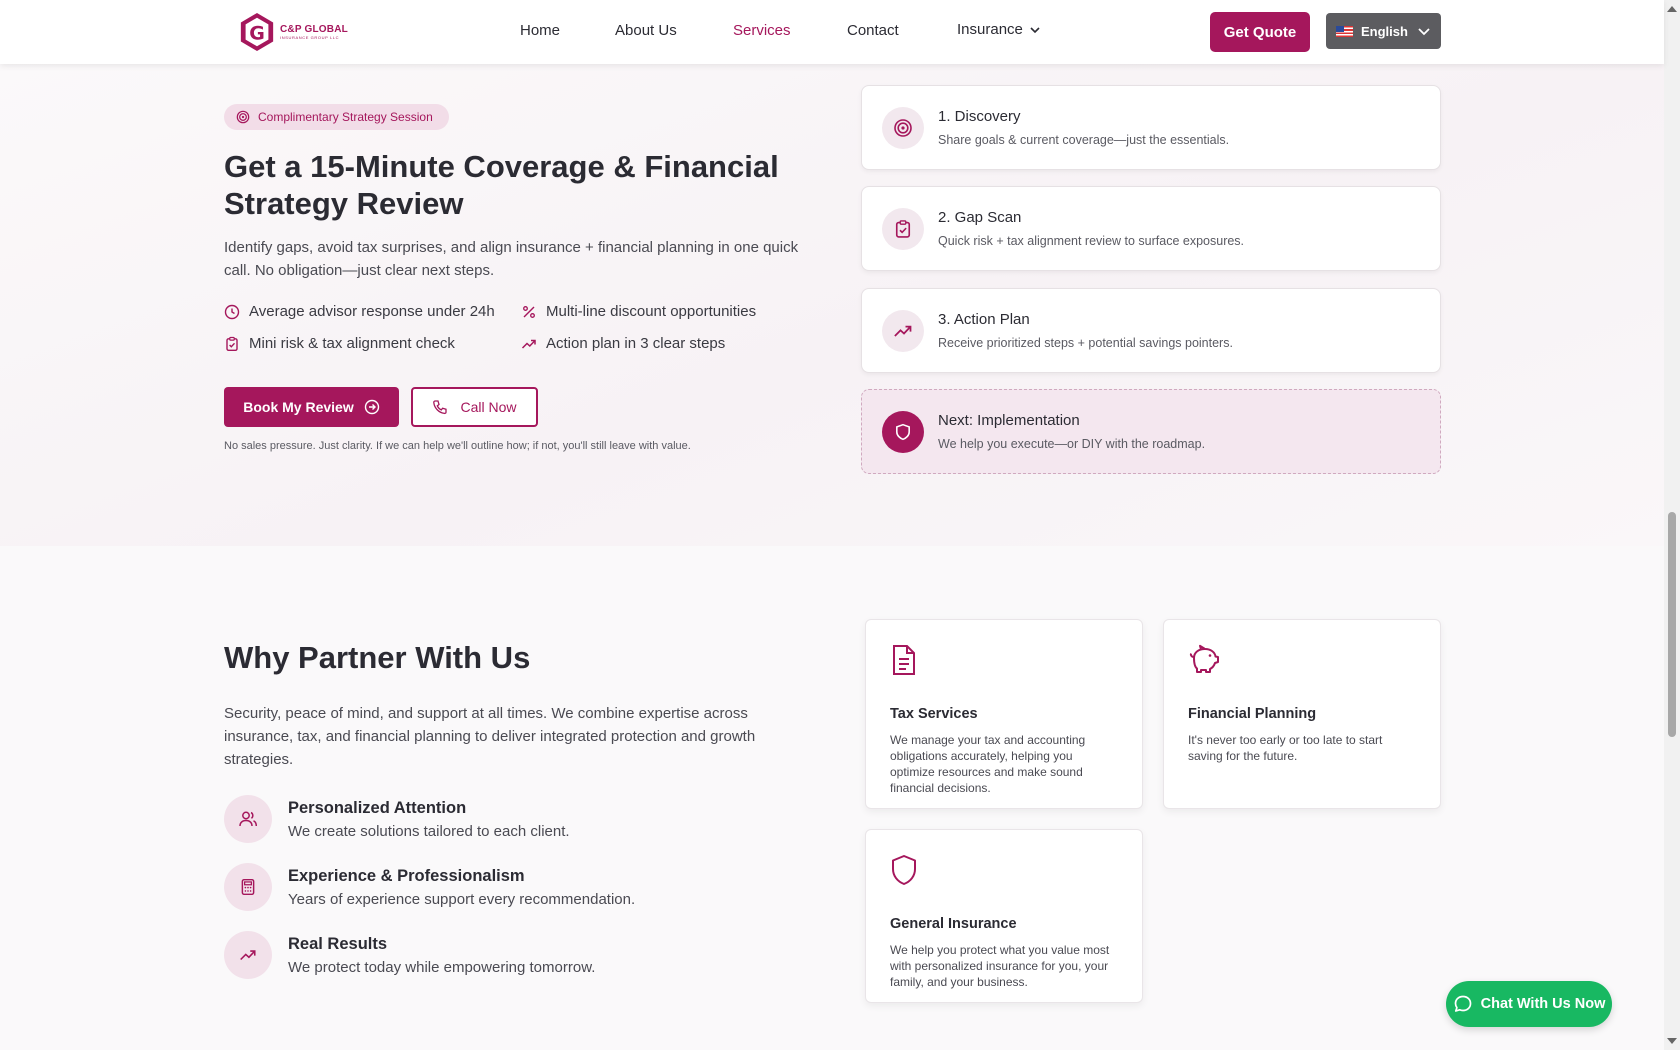  Describe the element at coordinates (377, 657) in the screenshot. I see `partner-title: Why Partner With Us` at that location.